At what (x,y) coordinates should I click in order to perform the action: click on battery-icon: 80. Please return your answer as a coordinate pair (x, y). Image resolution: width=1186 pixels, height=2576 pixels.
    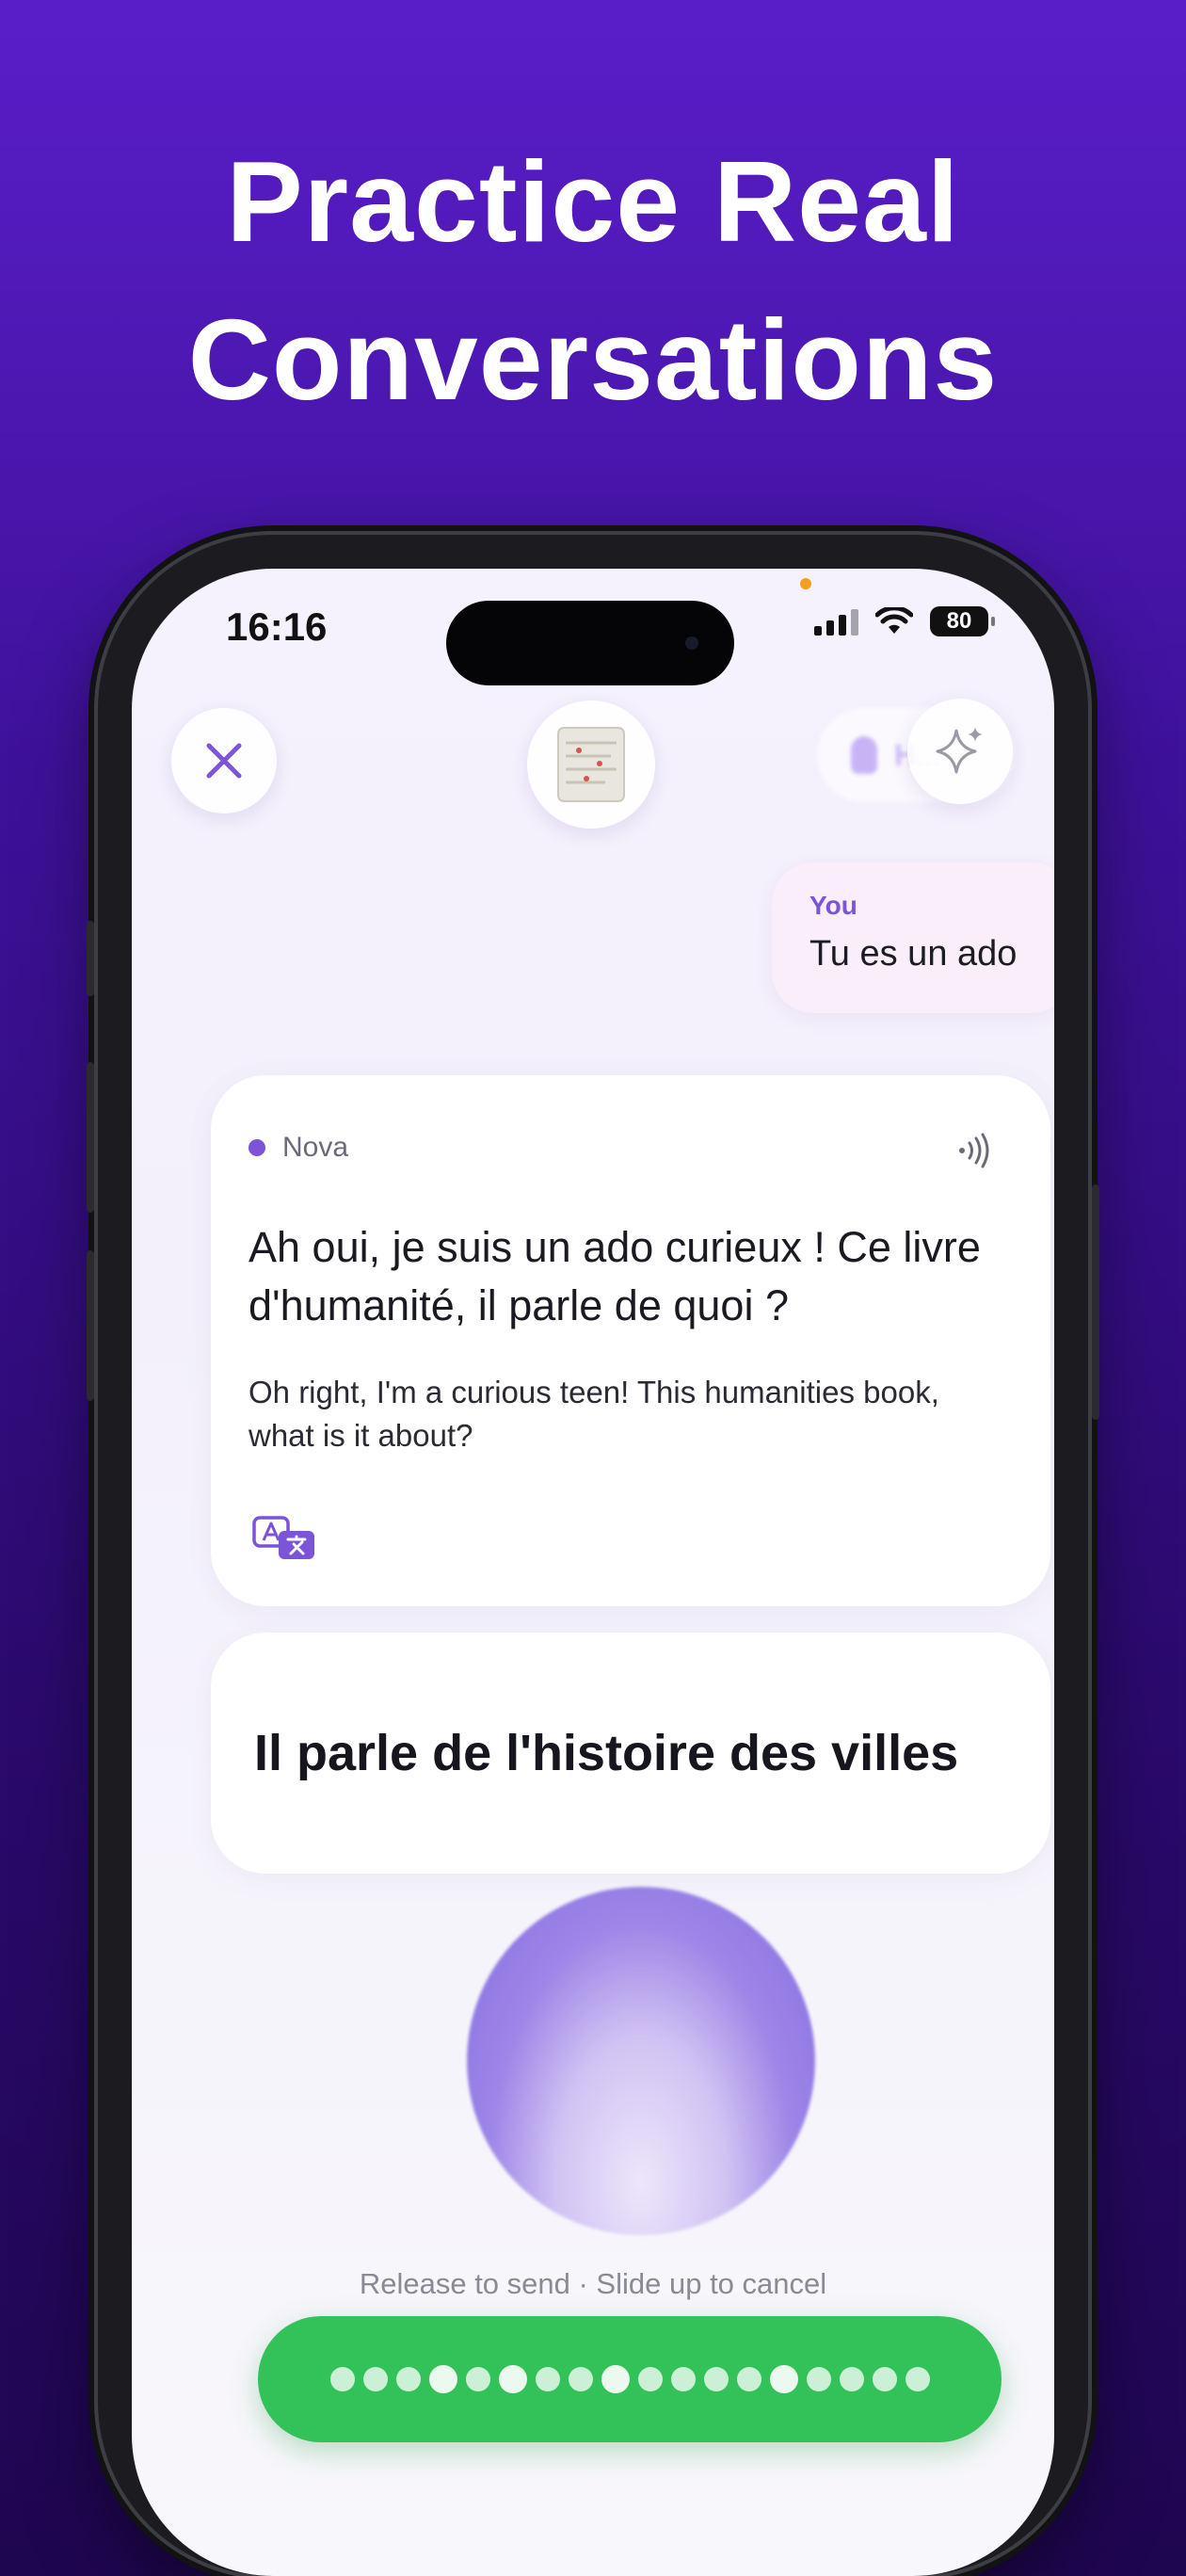
    Looking at the image, I should click on (962, 621).